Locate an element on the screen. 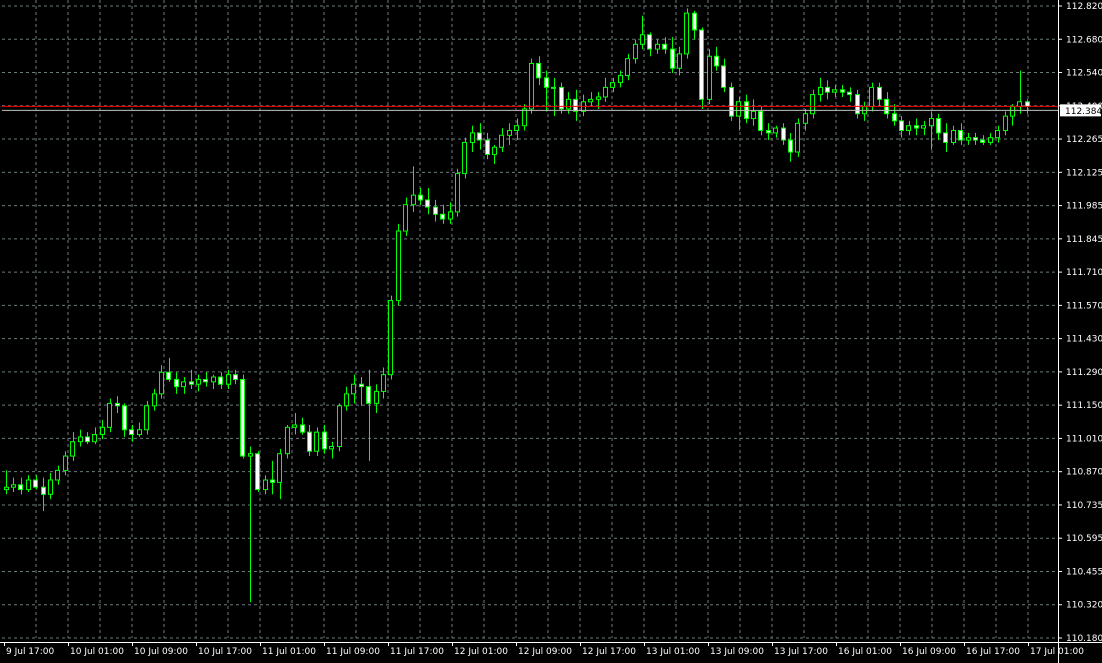 This screenshot has height=663, width=1102. x-tick-label: 11 Jul 01:00 is located at coordinates (289, 652).